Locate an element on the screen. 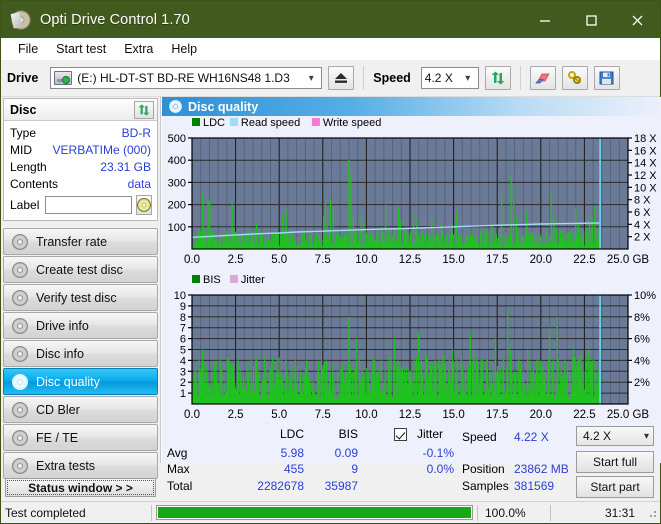 This screenshot has width=661, height=524. sidebar-item-disc-info: Disc info is located at coordinates (80, 353).